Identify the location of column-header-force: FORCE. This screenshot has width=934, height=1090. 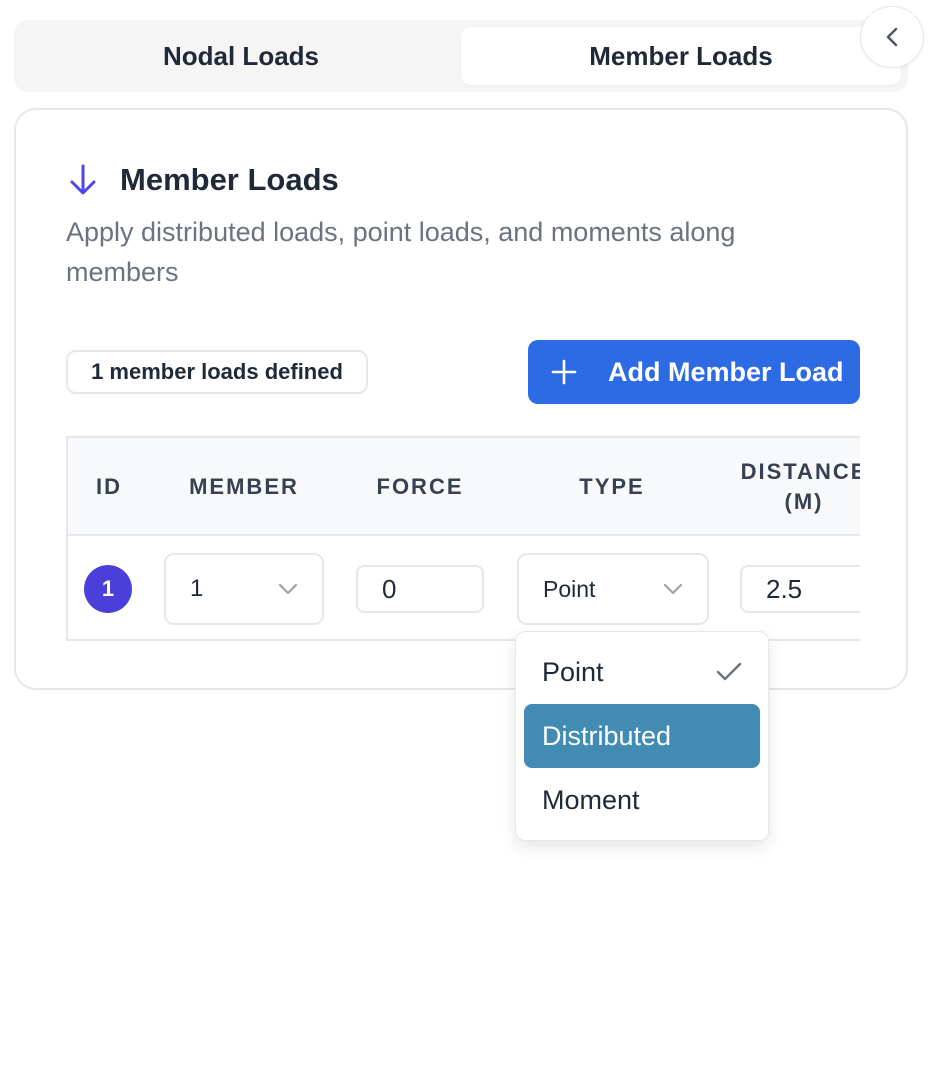
(420, 486).